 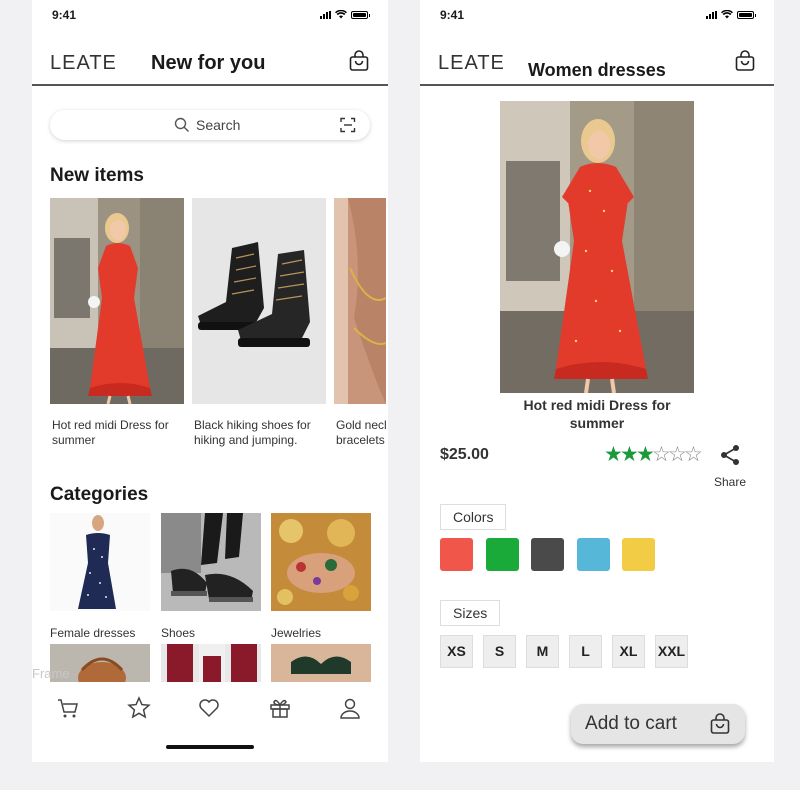 What do you see at coordinates (218, 125) in the screenshot?
I see `search-placeholder: Search` at bounding box center [218, 125].